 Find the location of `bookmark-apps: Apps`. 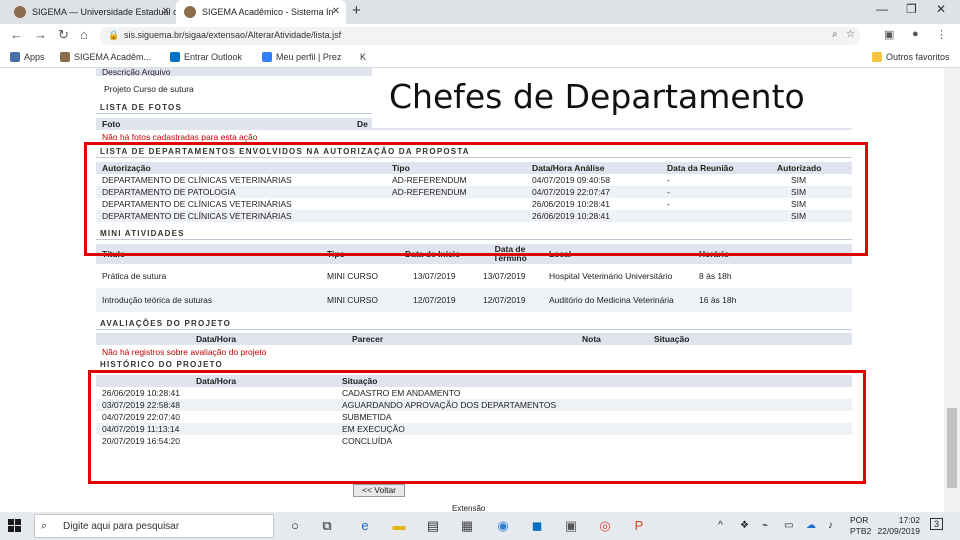

bookmark-apps: Apps is located at coordinates (27, 57).